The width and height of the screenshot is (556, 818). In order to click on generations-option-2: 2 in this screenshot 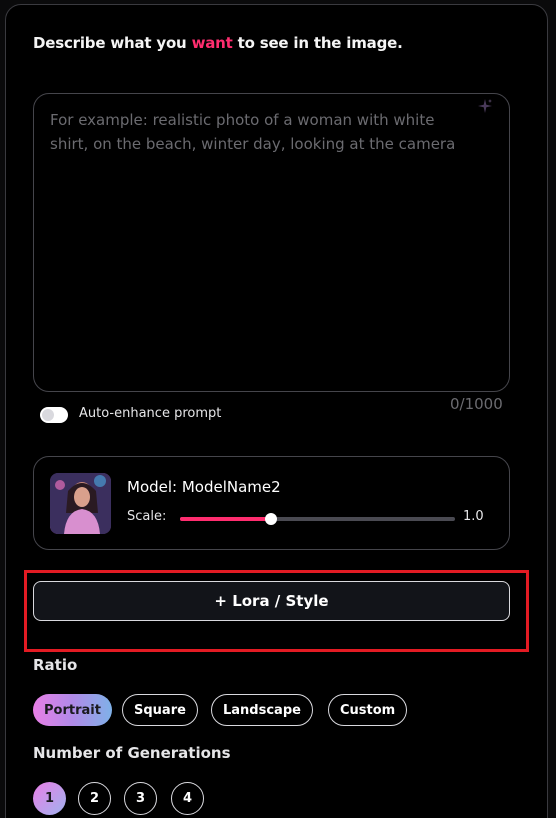, I will do `click(94, 798)`.